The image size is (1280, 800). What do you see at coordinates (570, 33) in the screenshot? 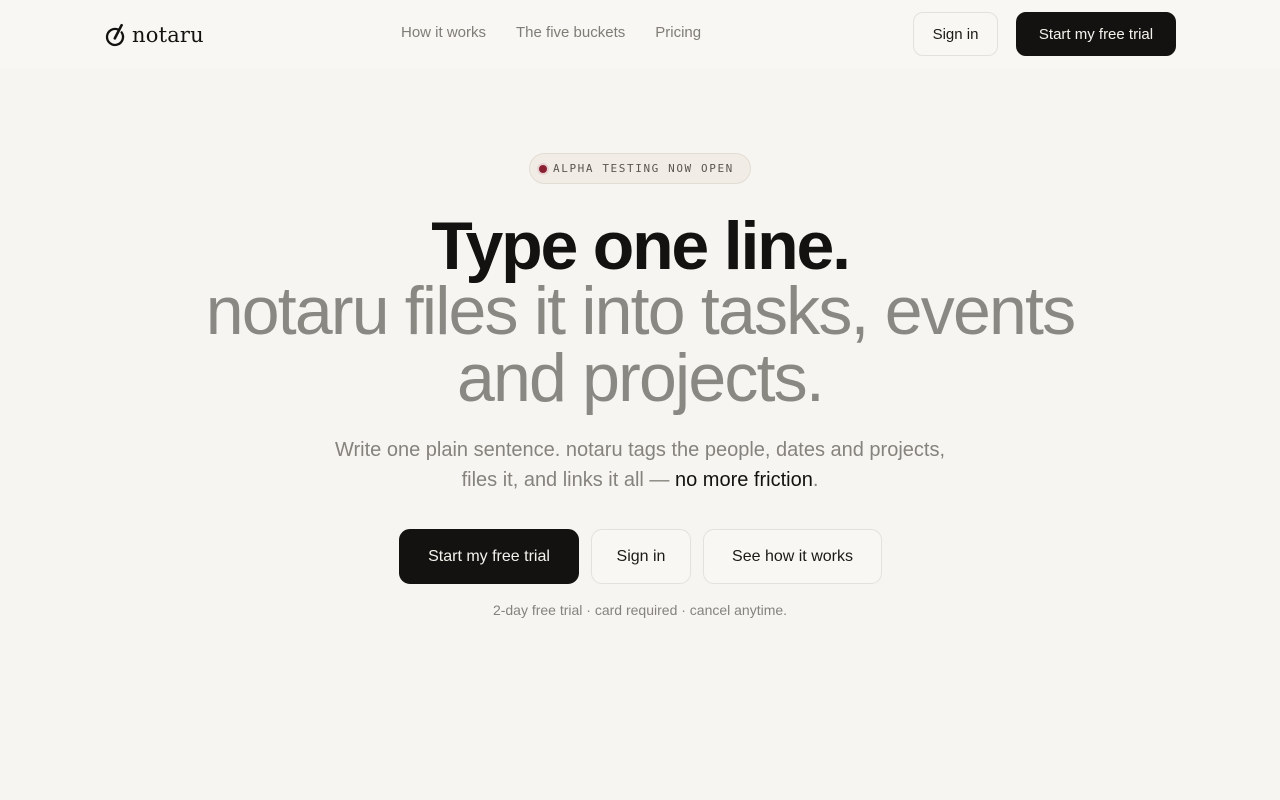
I see `nav-five-buckets: The five buckets` at bounding box center [570, 33].